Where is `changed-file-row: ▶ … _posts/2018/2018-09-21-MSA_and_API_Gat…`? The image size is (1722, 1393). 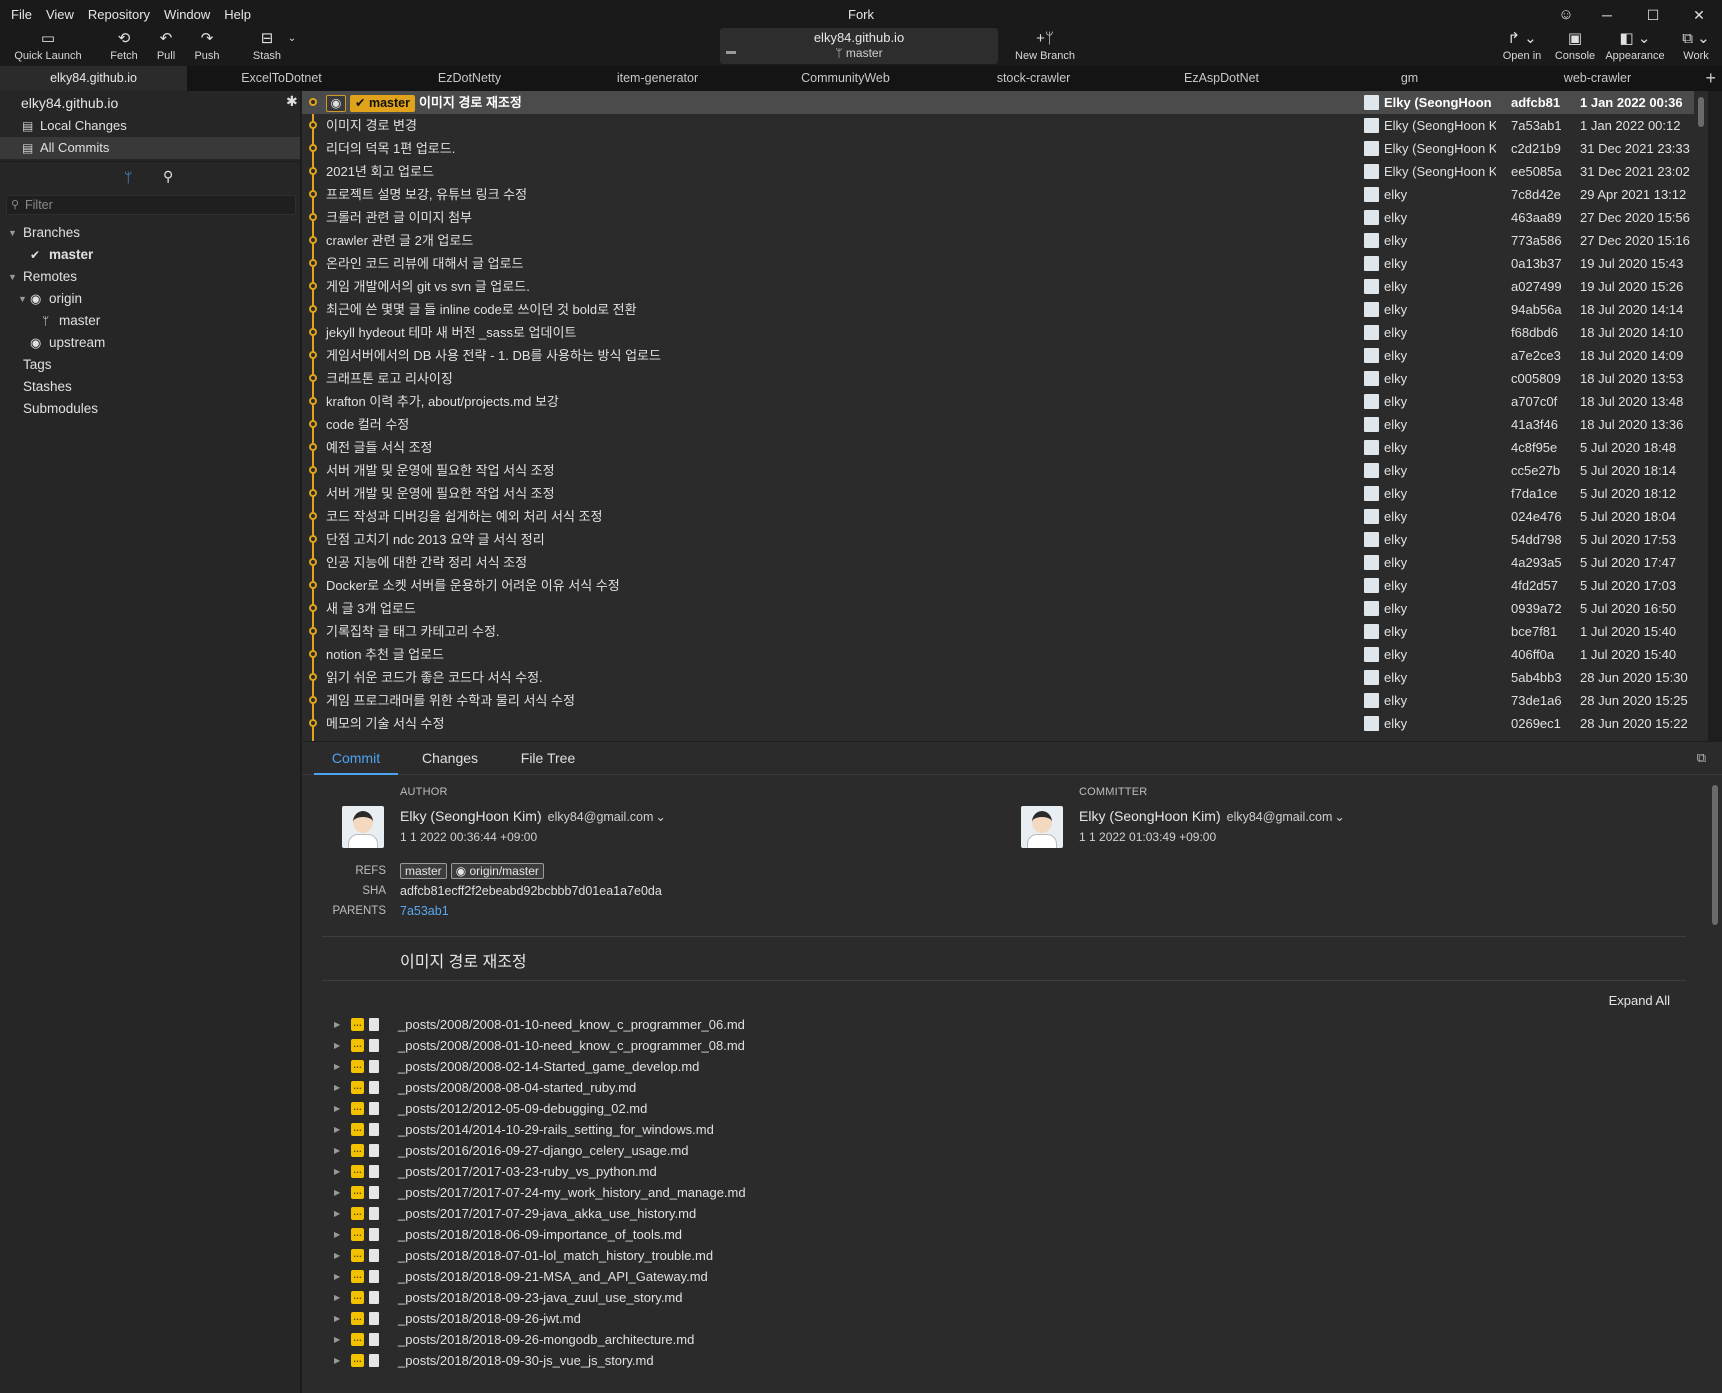
changed-file-row: ▶ … _posts/2018/2018-09-21-MSA_and_API_Gat… is located at coordinates (1002, 1276).